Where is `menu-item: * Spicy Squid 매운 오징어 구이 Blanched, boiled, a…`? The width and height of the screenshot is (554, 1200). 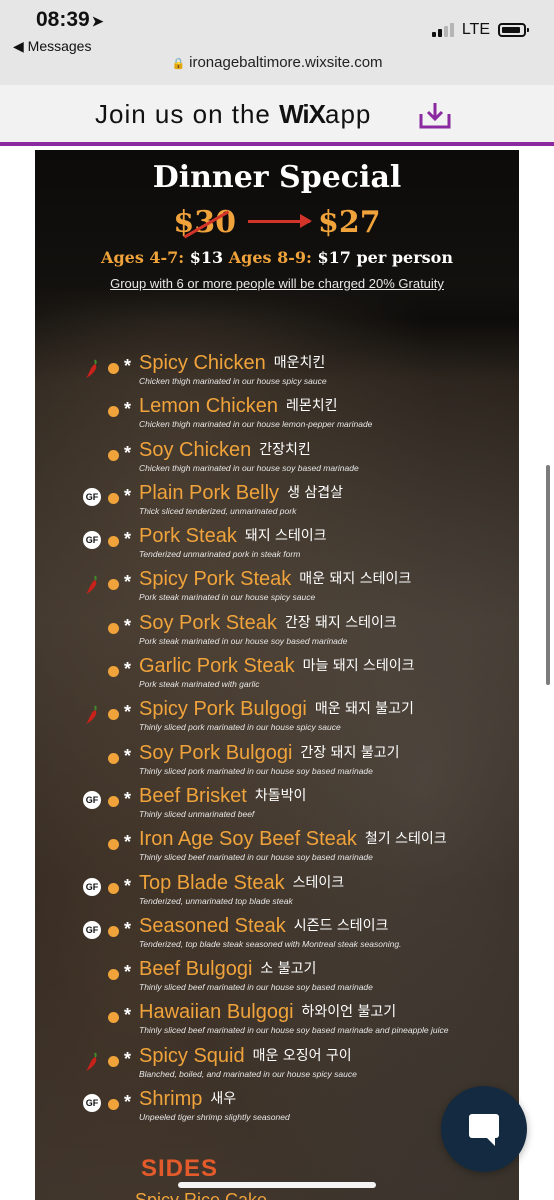 menu-item: * Spicy Squid 매운 오징어 구이 Blanched, boiled, a… is located at coordinates (277, 1068).